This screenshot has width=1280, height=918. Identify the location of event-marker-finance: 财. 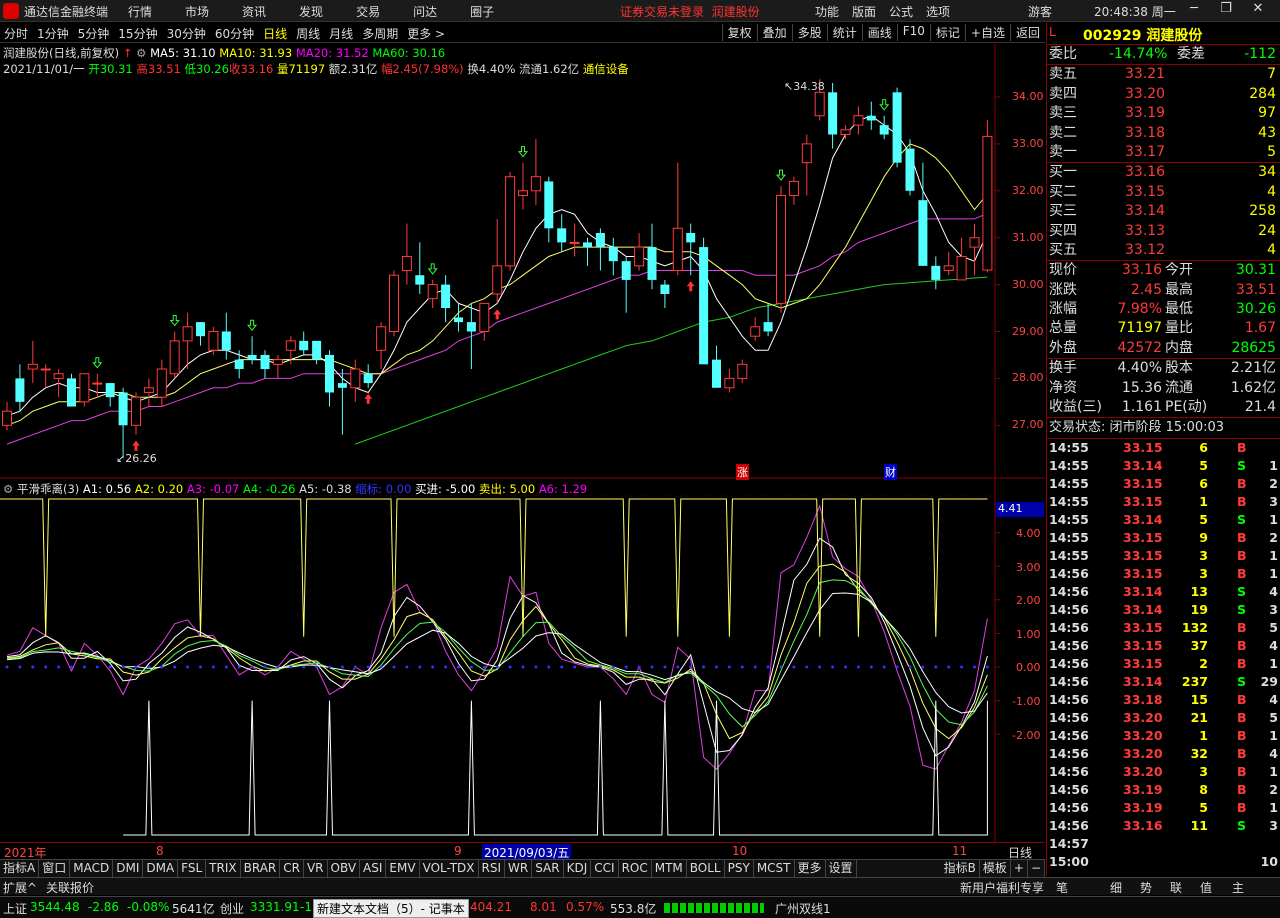
(890, 472).